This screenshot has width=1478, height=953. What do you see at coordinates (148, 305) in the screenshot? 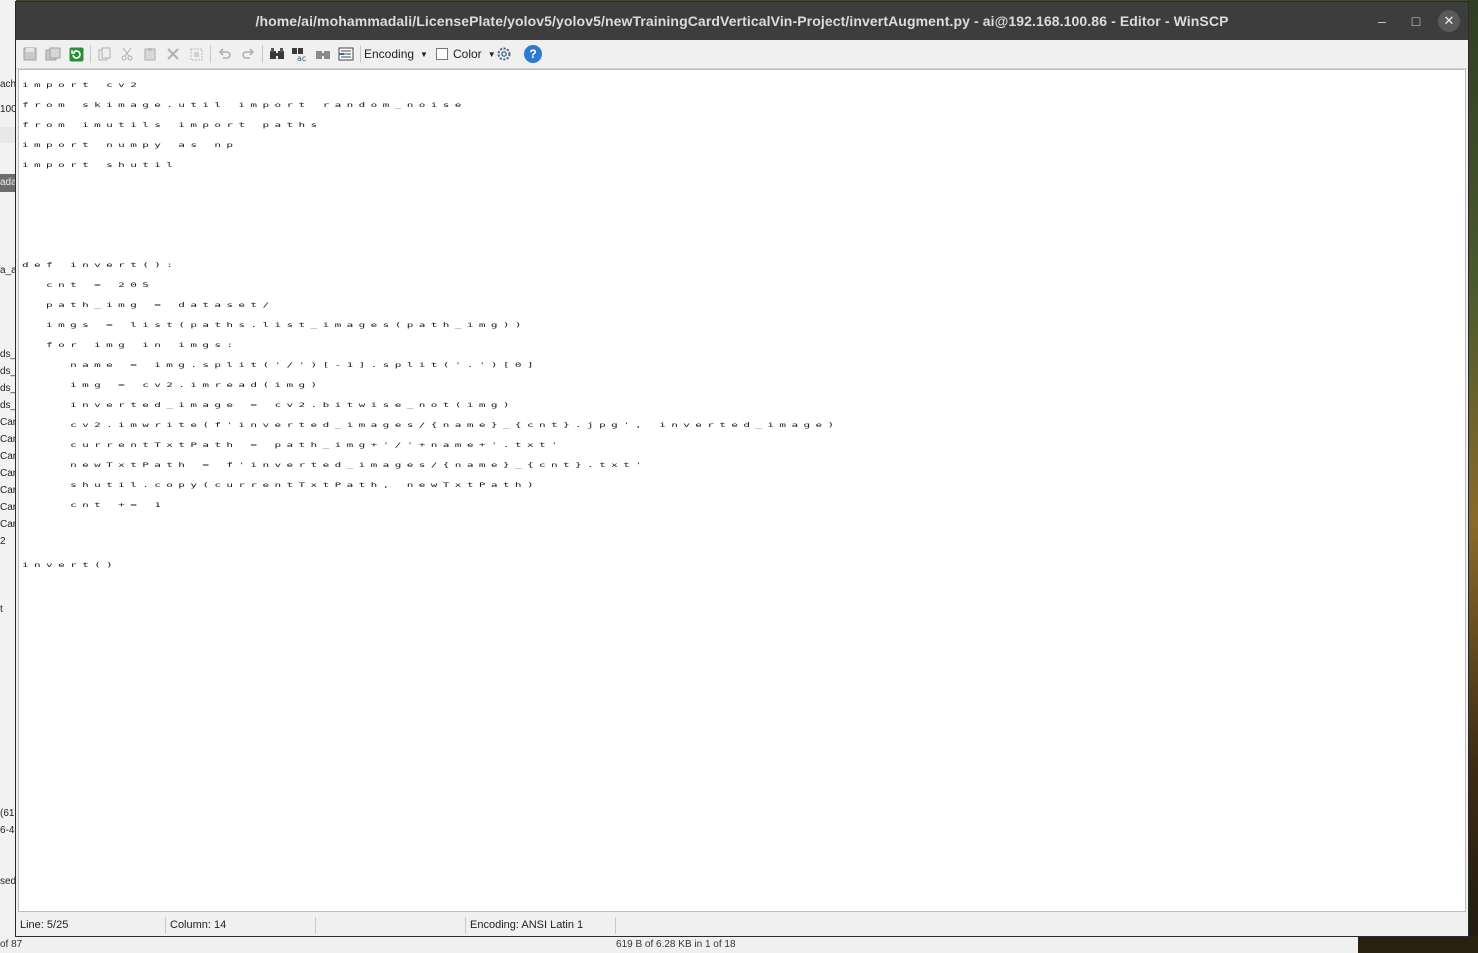
I see `code-line: path_img = dataset/` at bounding box center [148, 305].